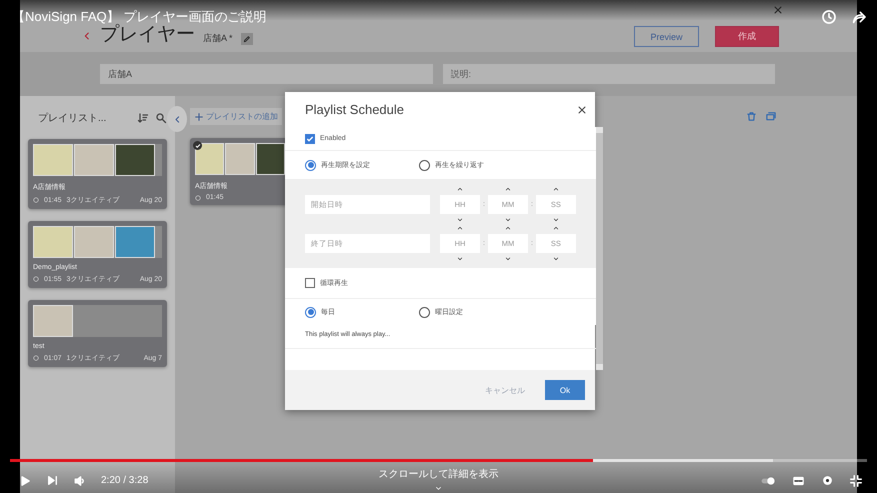 This screenshot has height=493, width=877. I want to click on layers-icon, so click(771, 116).